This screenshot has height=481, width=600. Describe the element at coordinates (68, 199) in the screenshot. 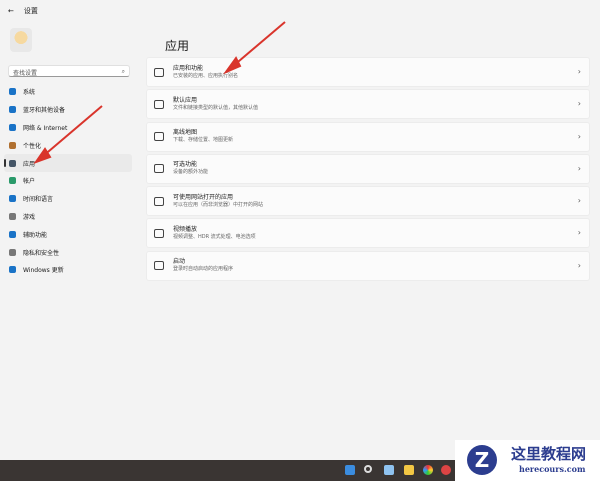

I see `sidebar-item: 时间和语言` at that location.